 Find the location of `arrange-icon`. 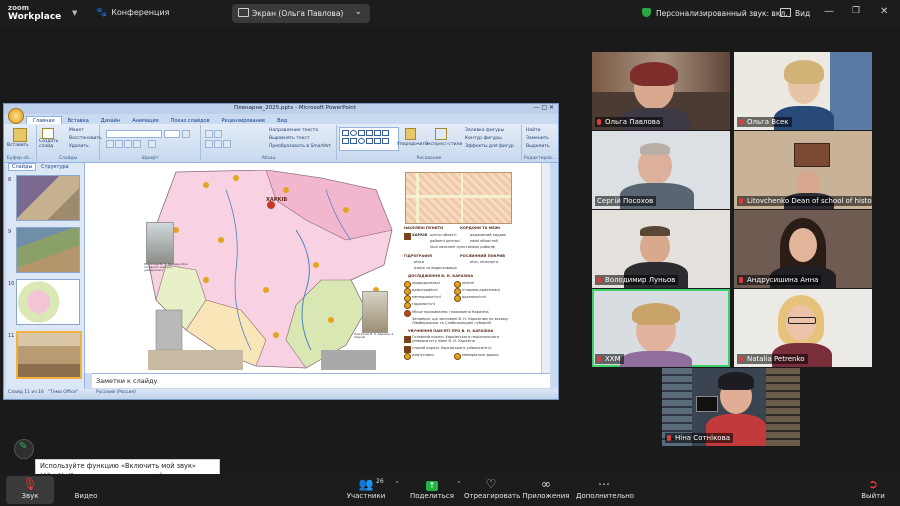

arrange-icon is located at coordinates (410, 134).